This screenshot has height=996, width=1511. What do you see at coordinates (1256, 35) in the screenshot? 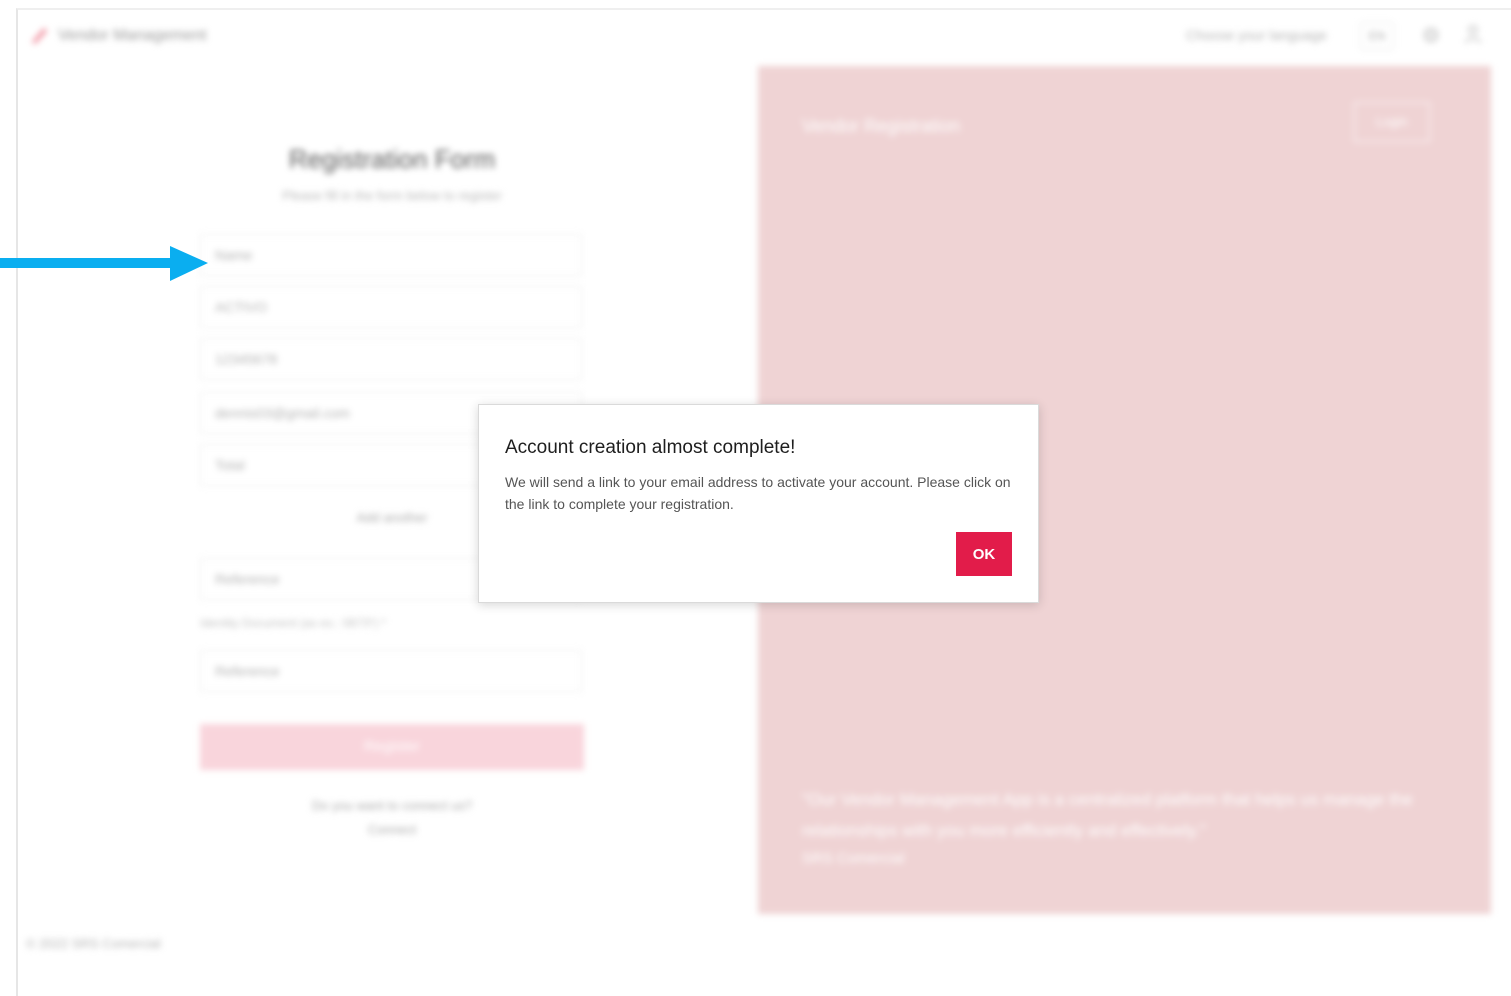
I see `language-label: Choose your language` at bounding box center [1256, 35].